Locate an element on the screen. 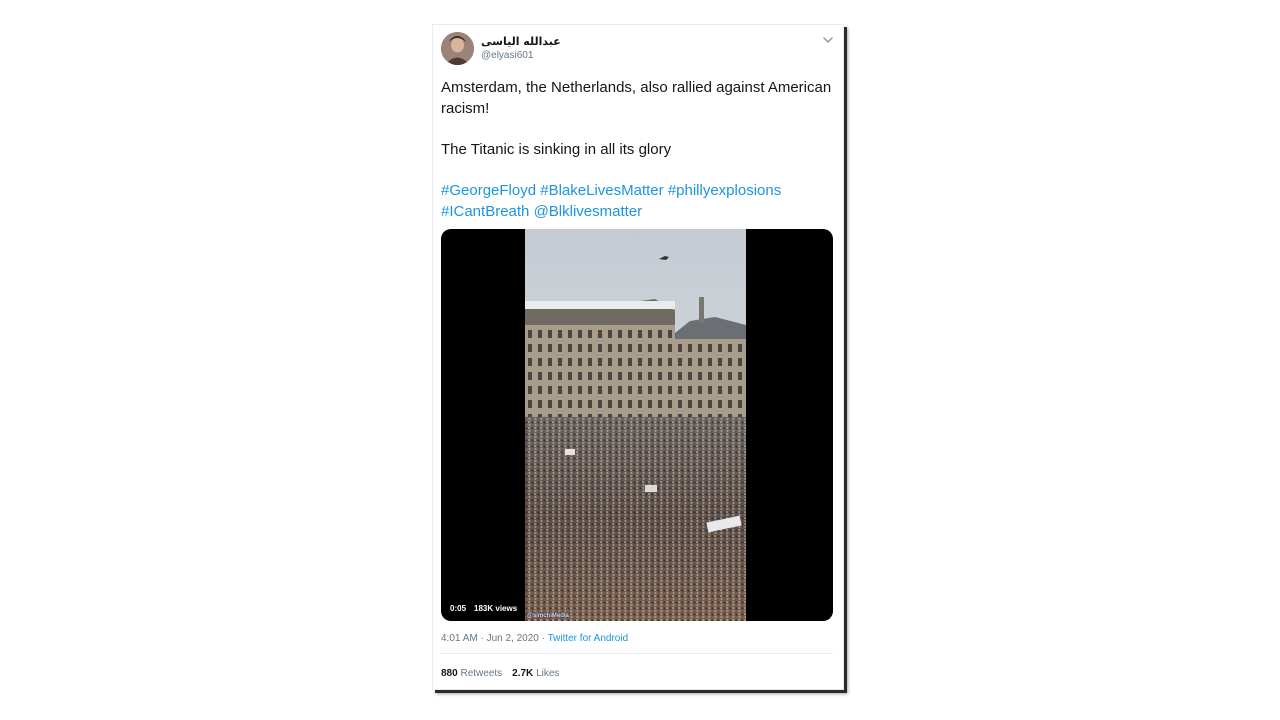  video-watermark: @simchiMedia is located at coordinates (548, 616).